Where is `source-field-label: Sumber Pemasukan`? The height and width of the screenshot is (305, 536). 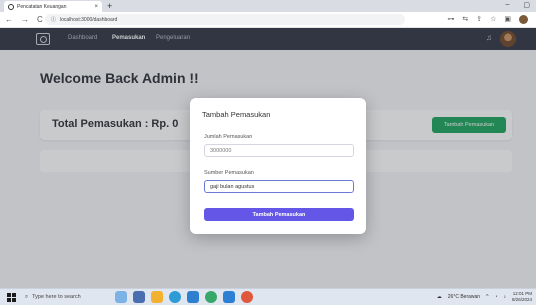
source-field-label: Sumber Pemasukan is located at coordinates (229, 173).